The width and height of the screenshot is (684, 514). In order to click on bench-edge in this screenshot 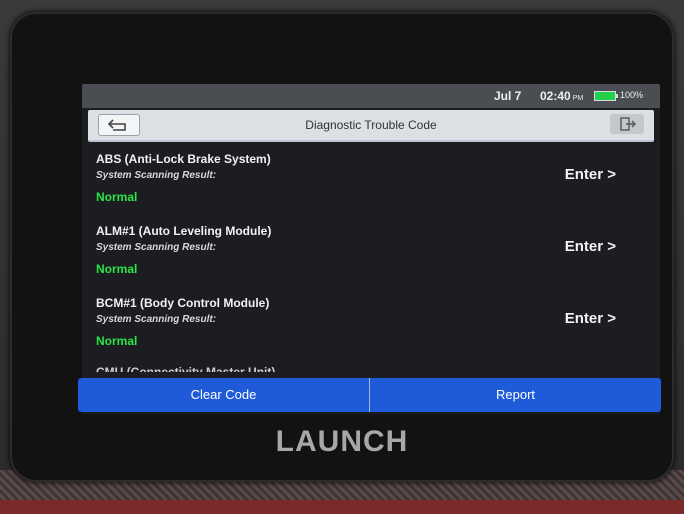, I will do `click(342, 507)`.